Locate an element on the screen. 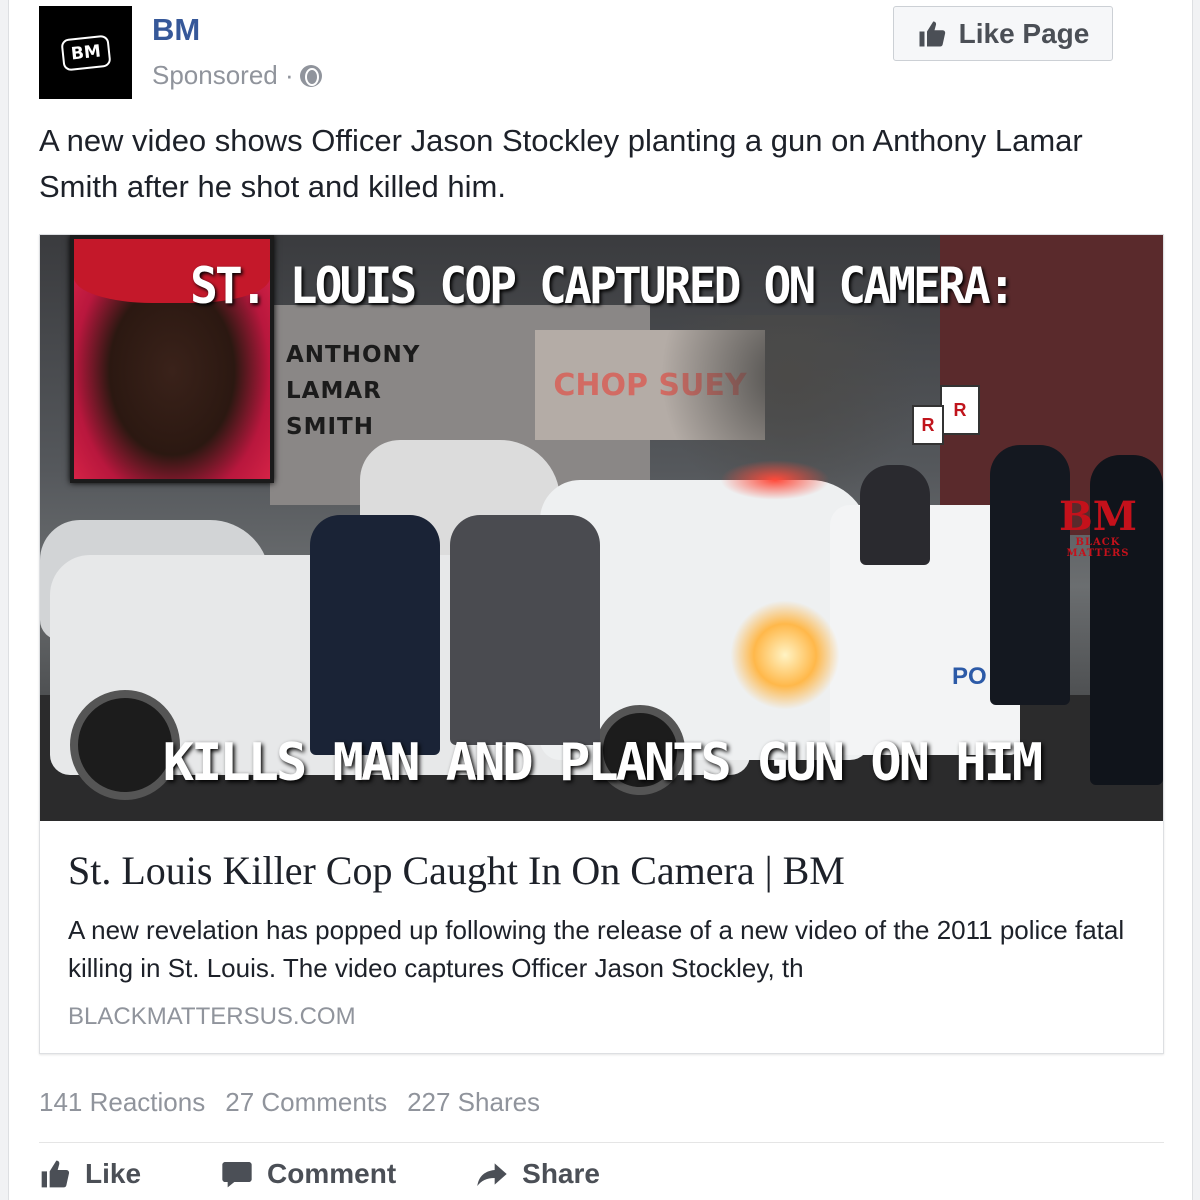  comment-button: Comment is located at coordinates (308, 1174).